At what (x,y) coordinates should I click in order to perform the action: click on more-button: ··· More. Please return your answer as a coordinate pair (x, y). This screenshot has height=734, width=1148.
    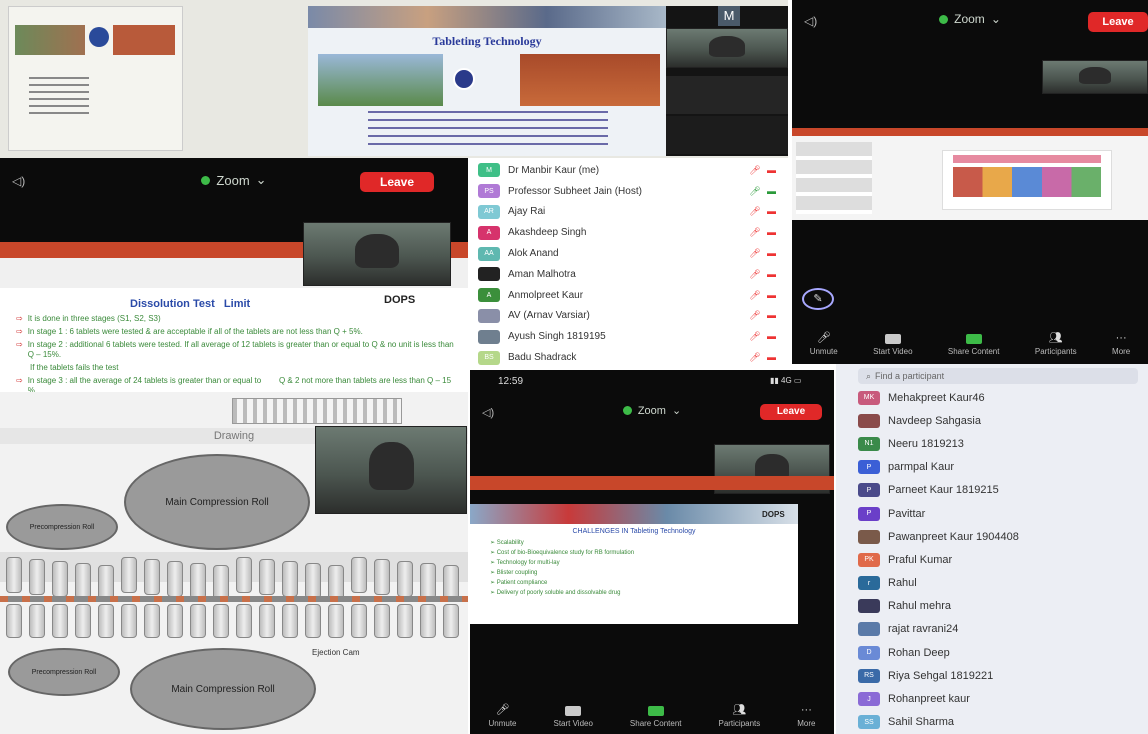
    Looking at the image, I should click on (1121, 344).